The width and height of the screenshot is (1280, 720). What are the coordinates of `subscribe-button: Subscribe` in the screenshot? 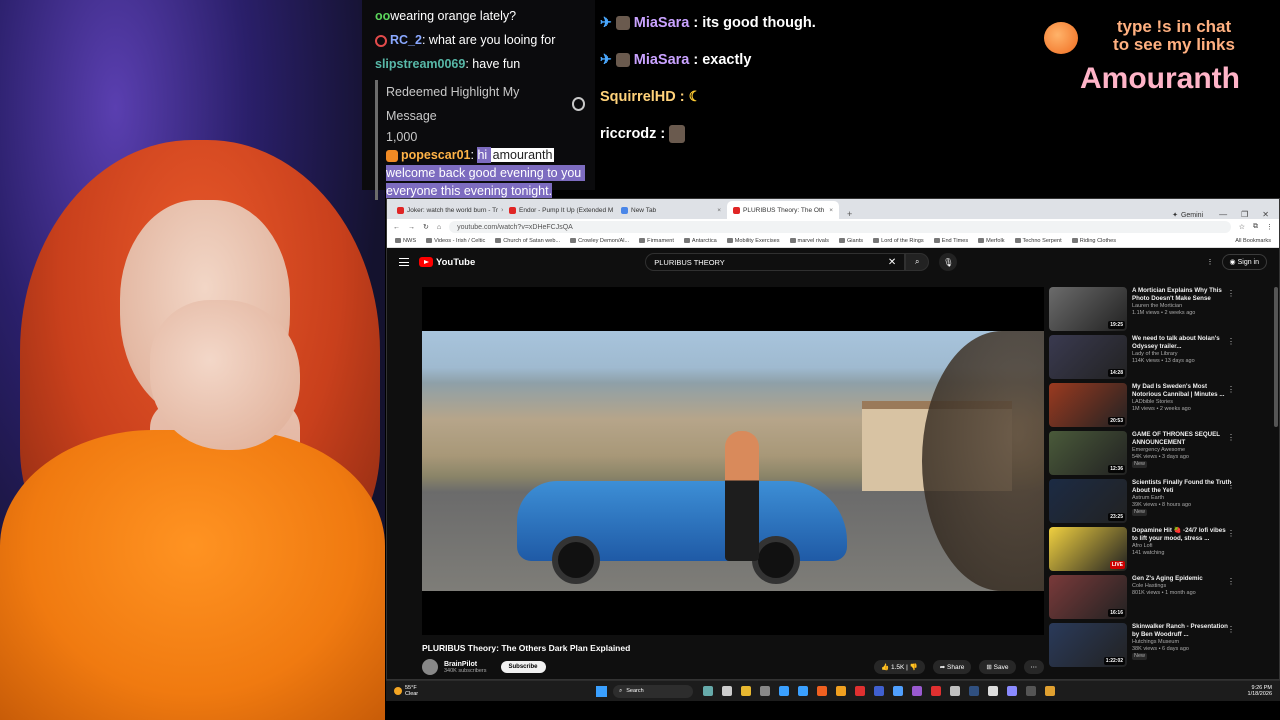 It's located at (523, 667).